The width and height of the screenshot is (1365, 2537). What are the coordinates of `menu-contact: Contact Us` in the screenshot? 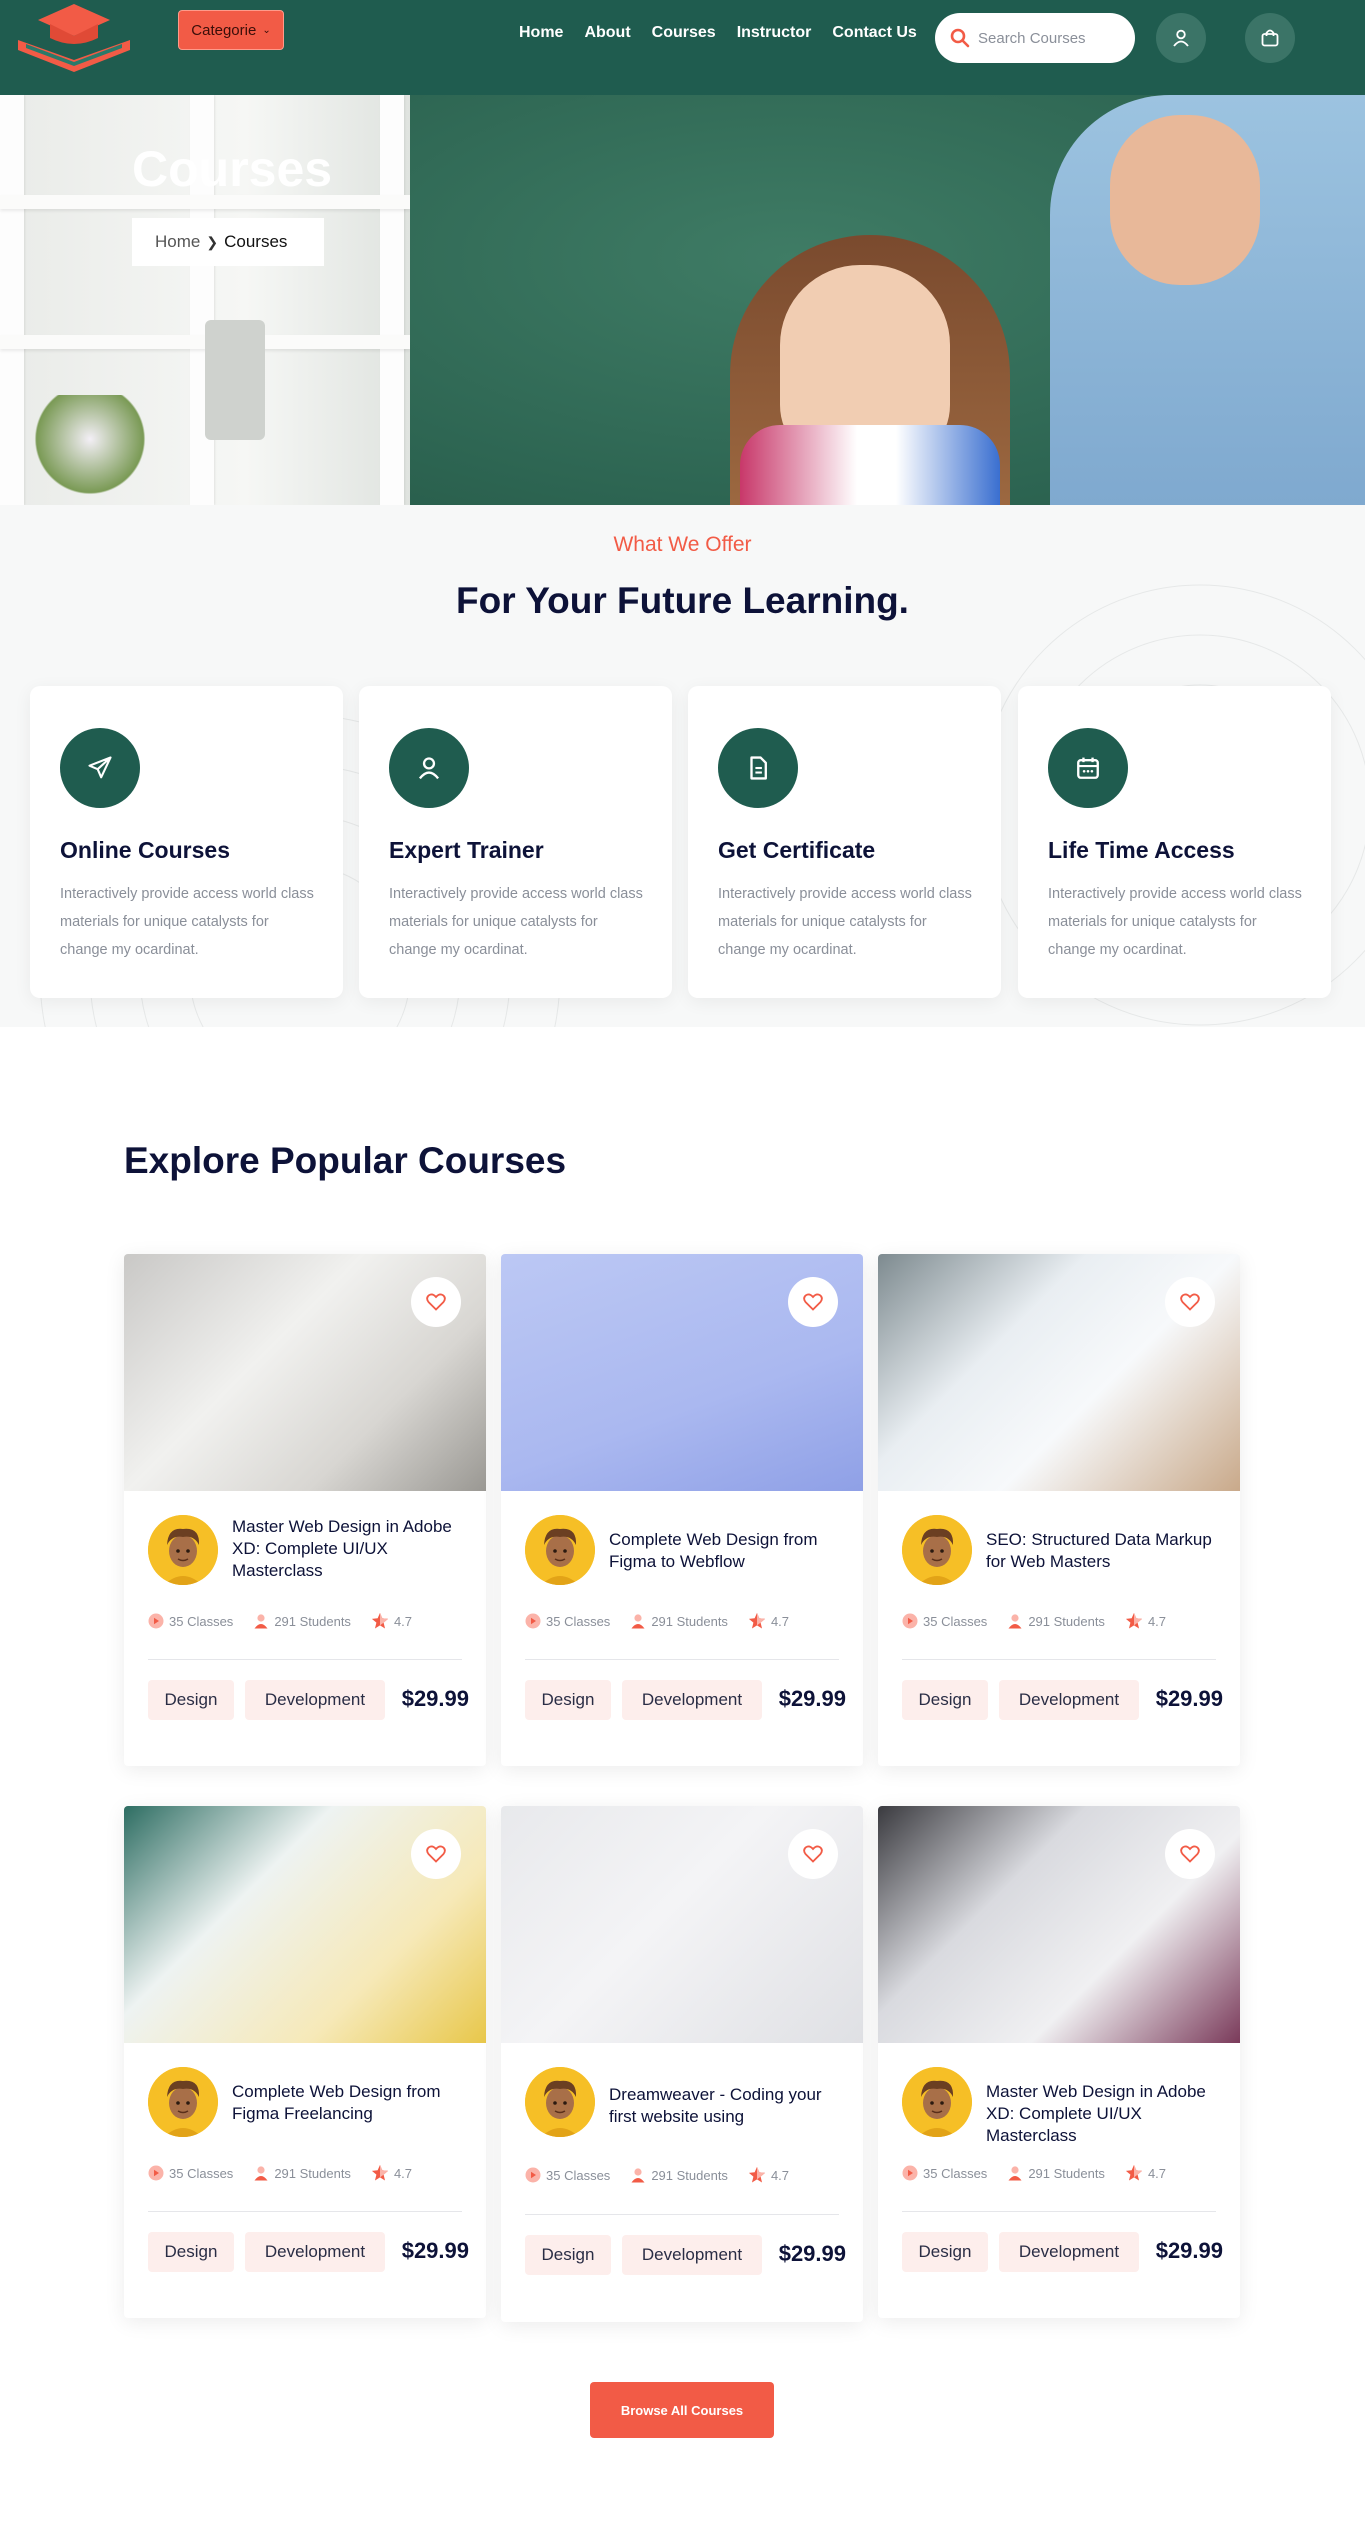 It's located at (874, 33).